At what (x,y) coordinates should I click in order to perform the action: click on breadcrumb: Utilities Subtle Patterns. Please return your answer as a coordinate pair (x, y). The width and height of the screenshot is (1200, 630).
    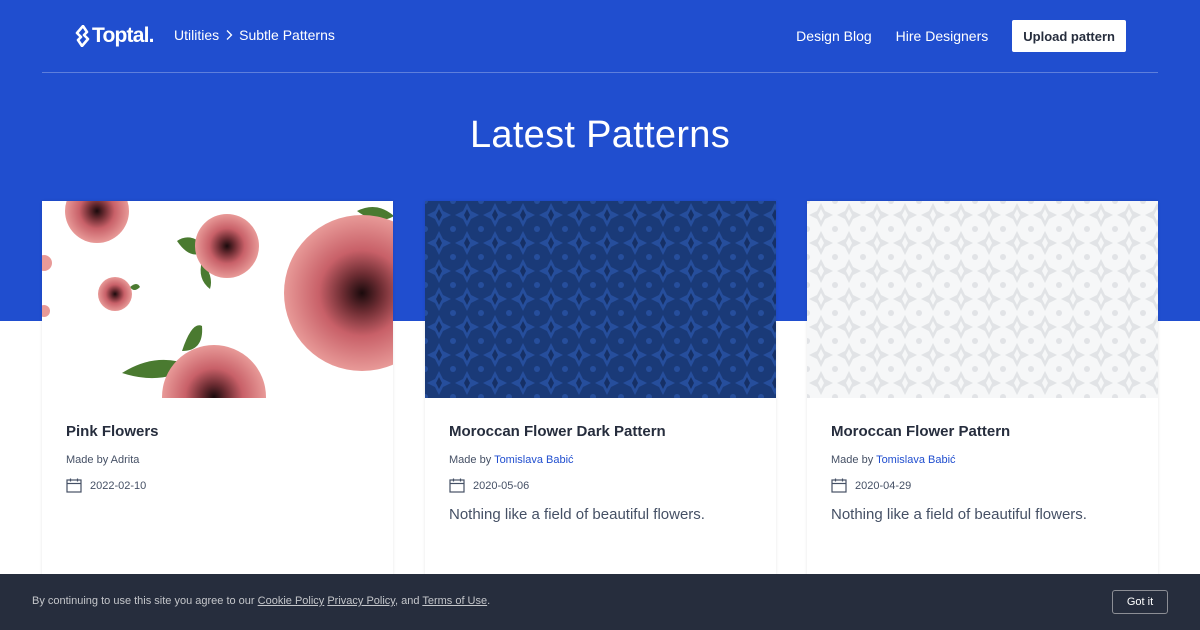
    Looking at the image, I should click on (254, 35).